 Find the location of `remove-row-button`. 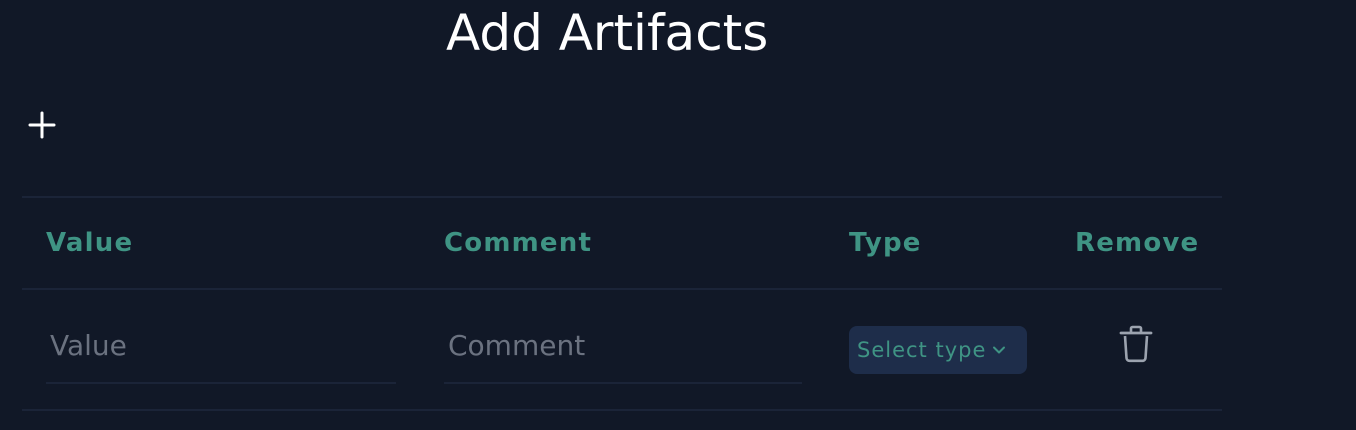

remove-row-button is located at coordinates (1136, 346).